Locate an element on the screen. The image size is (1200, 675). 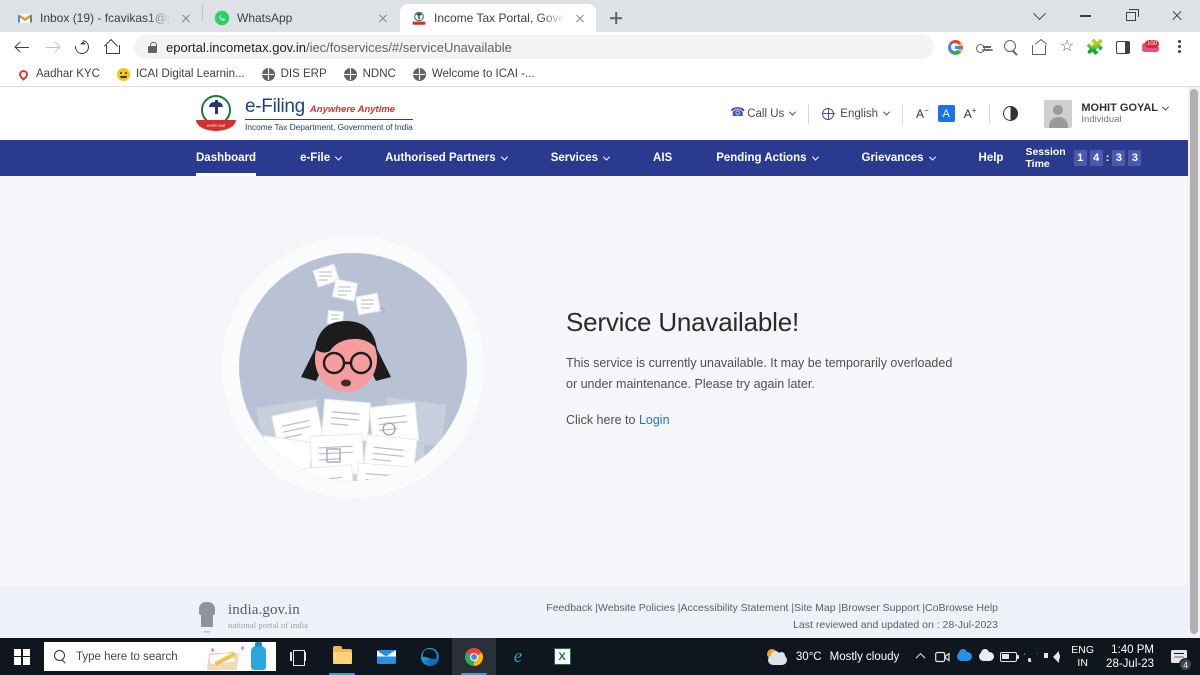
bookmark-ndnc: NDNC is located at coordinates (370, 74).